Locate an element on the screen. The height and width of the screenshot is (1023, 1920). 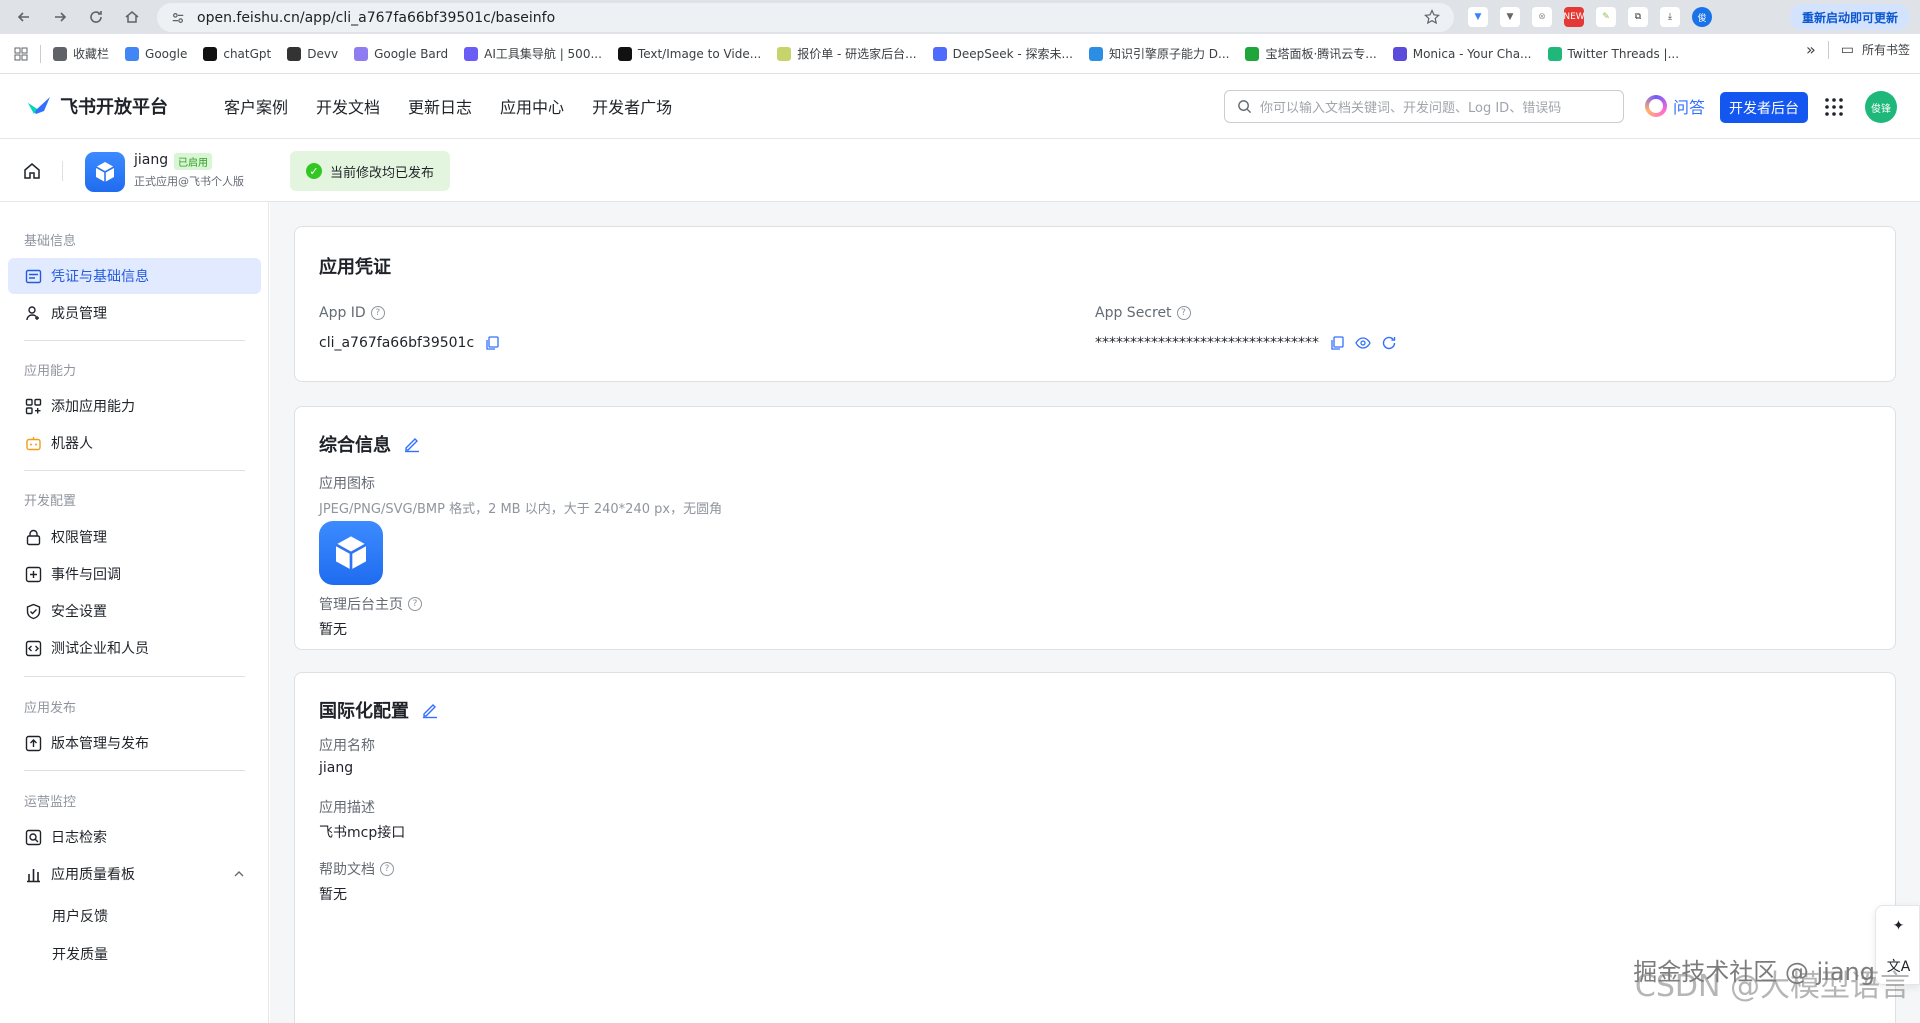
app-subheader: jiang 已启用 正式应用@飞书个人版 ✓ 当前修改均已发布 is located at coordinates (960, 170).